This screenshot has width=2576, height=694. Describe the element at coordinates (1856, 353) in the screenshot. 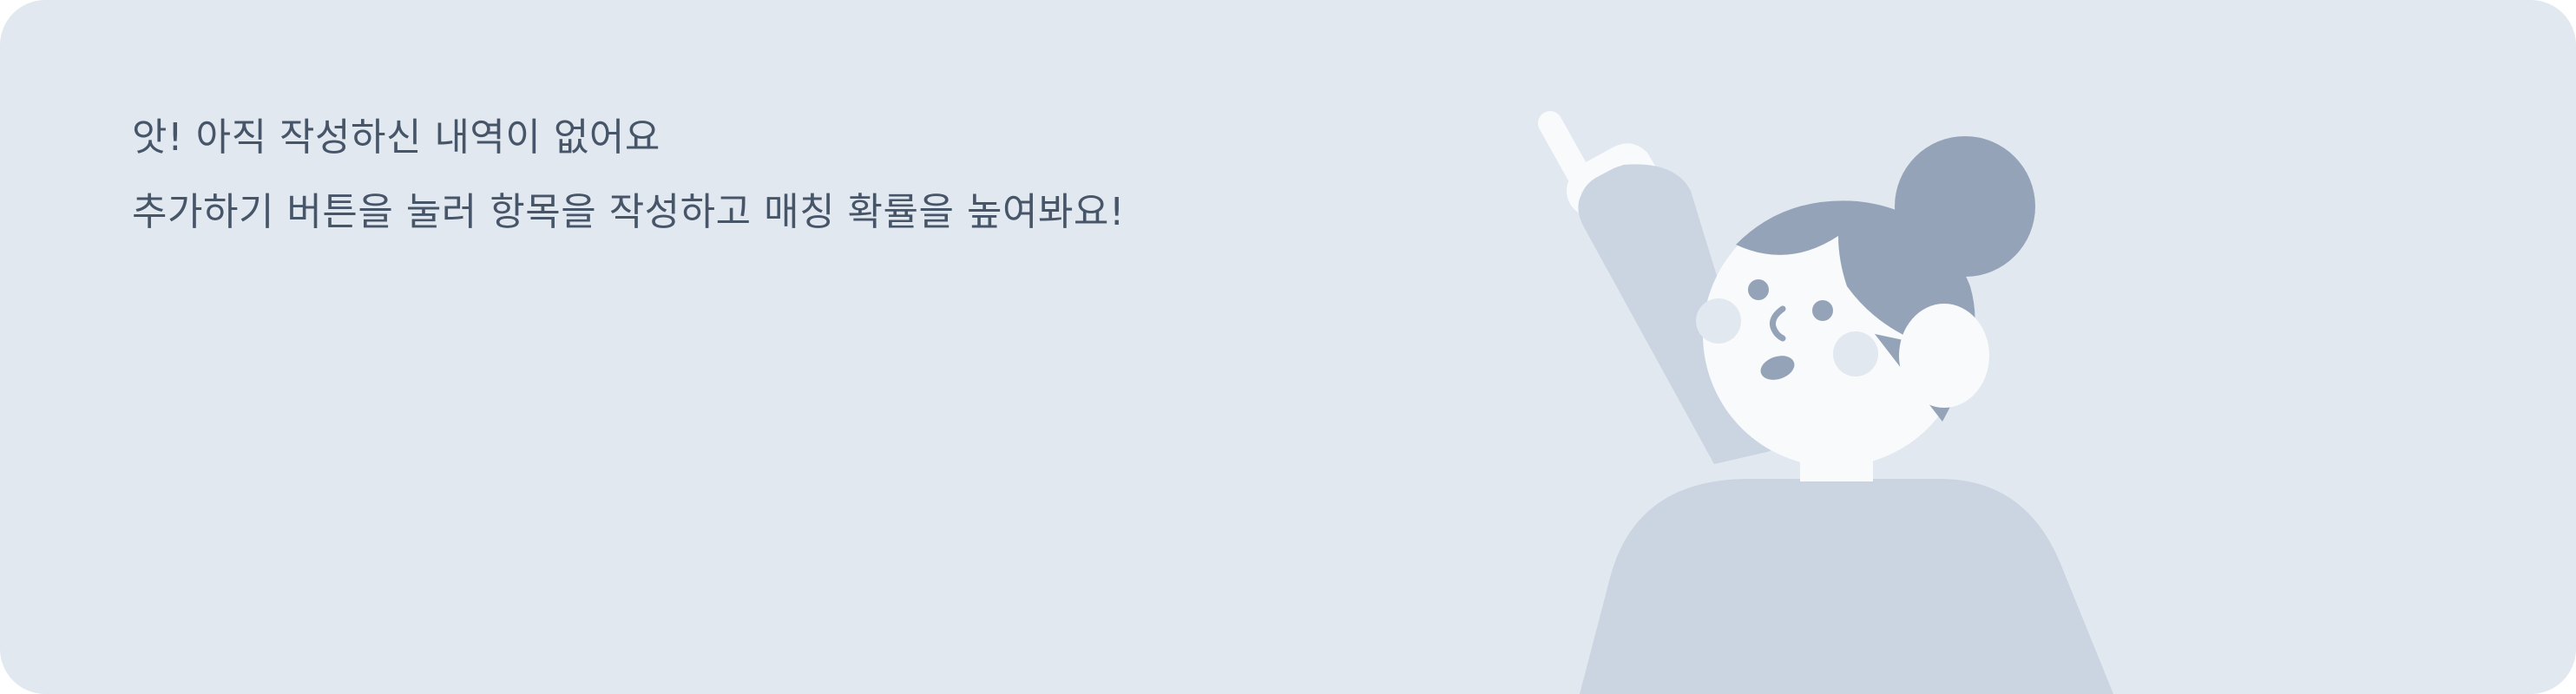

I see `right-cheek` at that location.